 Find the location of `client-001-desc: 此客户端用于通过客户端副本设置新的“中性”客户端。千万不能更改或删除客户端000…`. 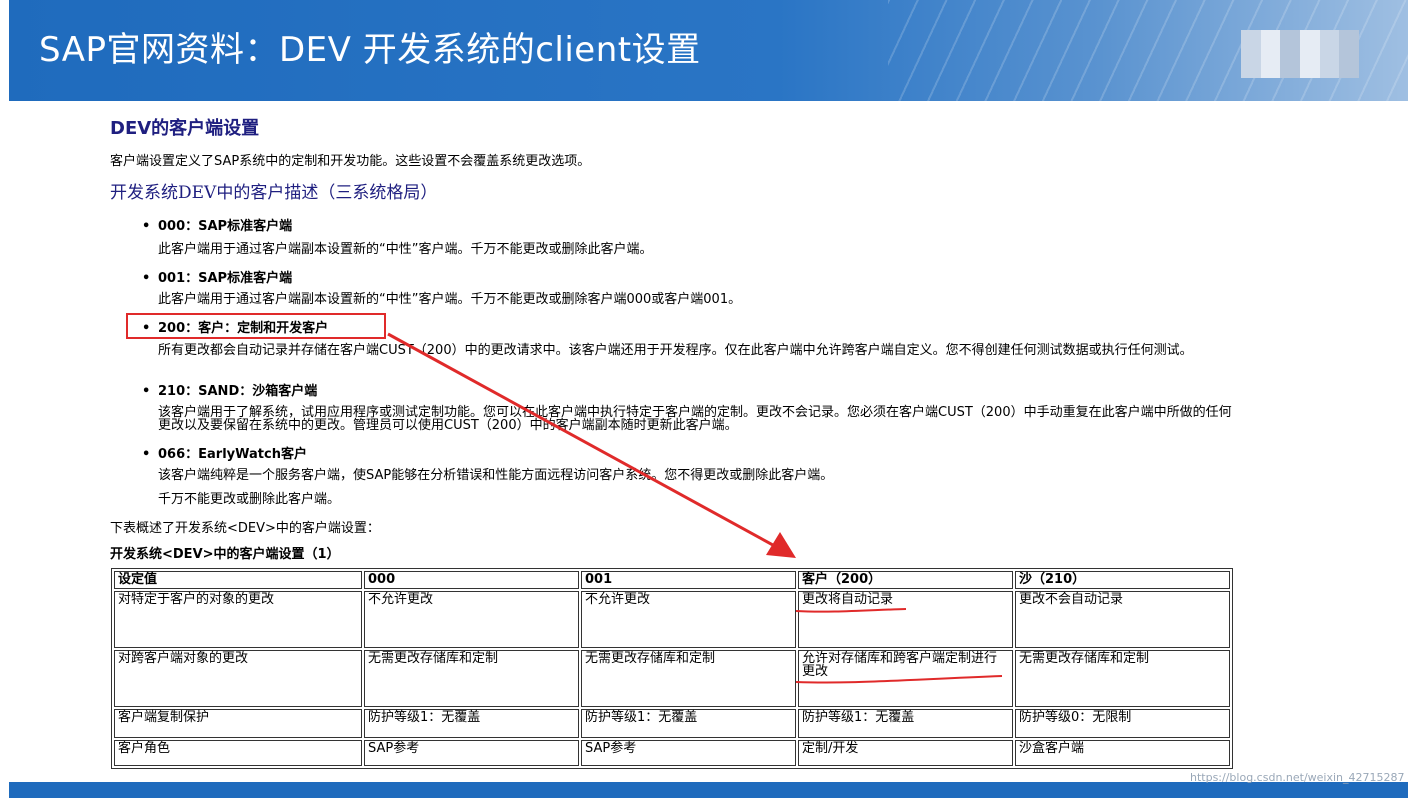

client-001-desc: 此客户端用于通过客户端副本设置新的“中性”客户端。千万不能更改或删除客户端000… is located at coordinates (450, 299).